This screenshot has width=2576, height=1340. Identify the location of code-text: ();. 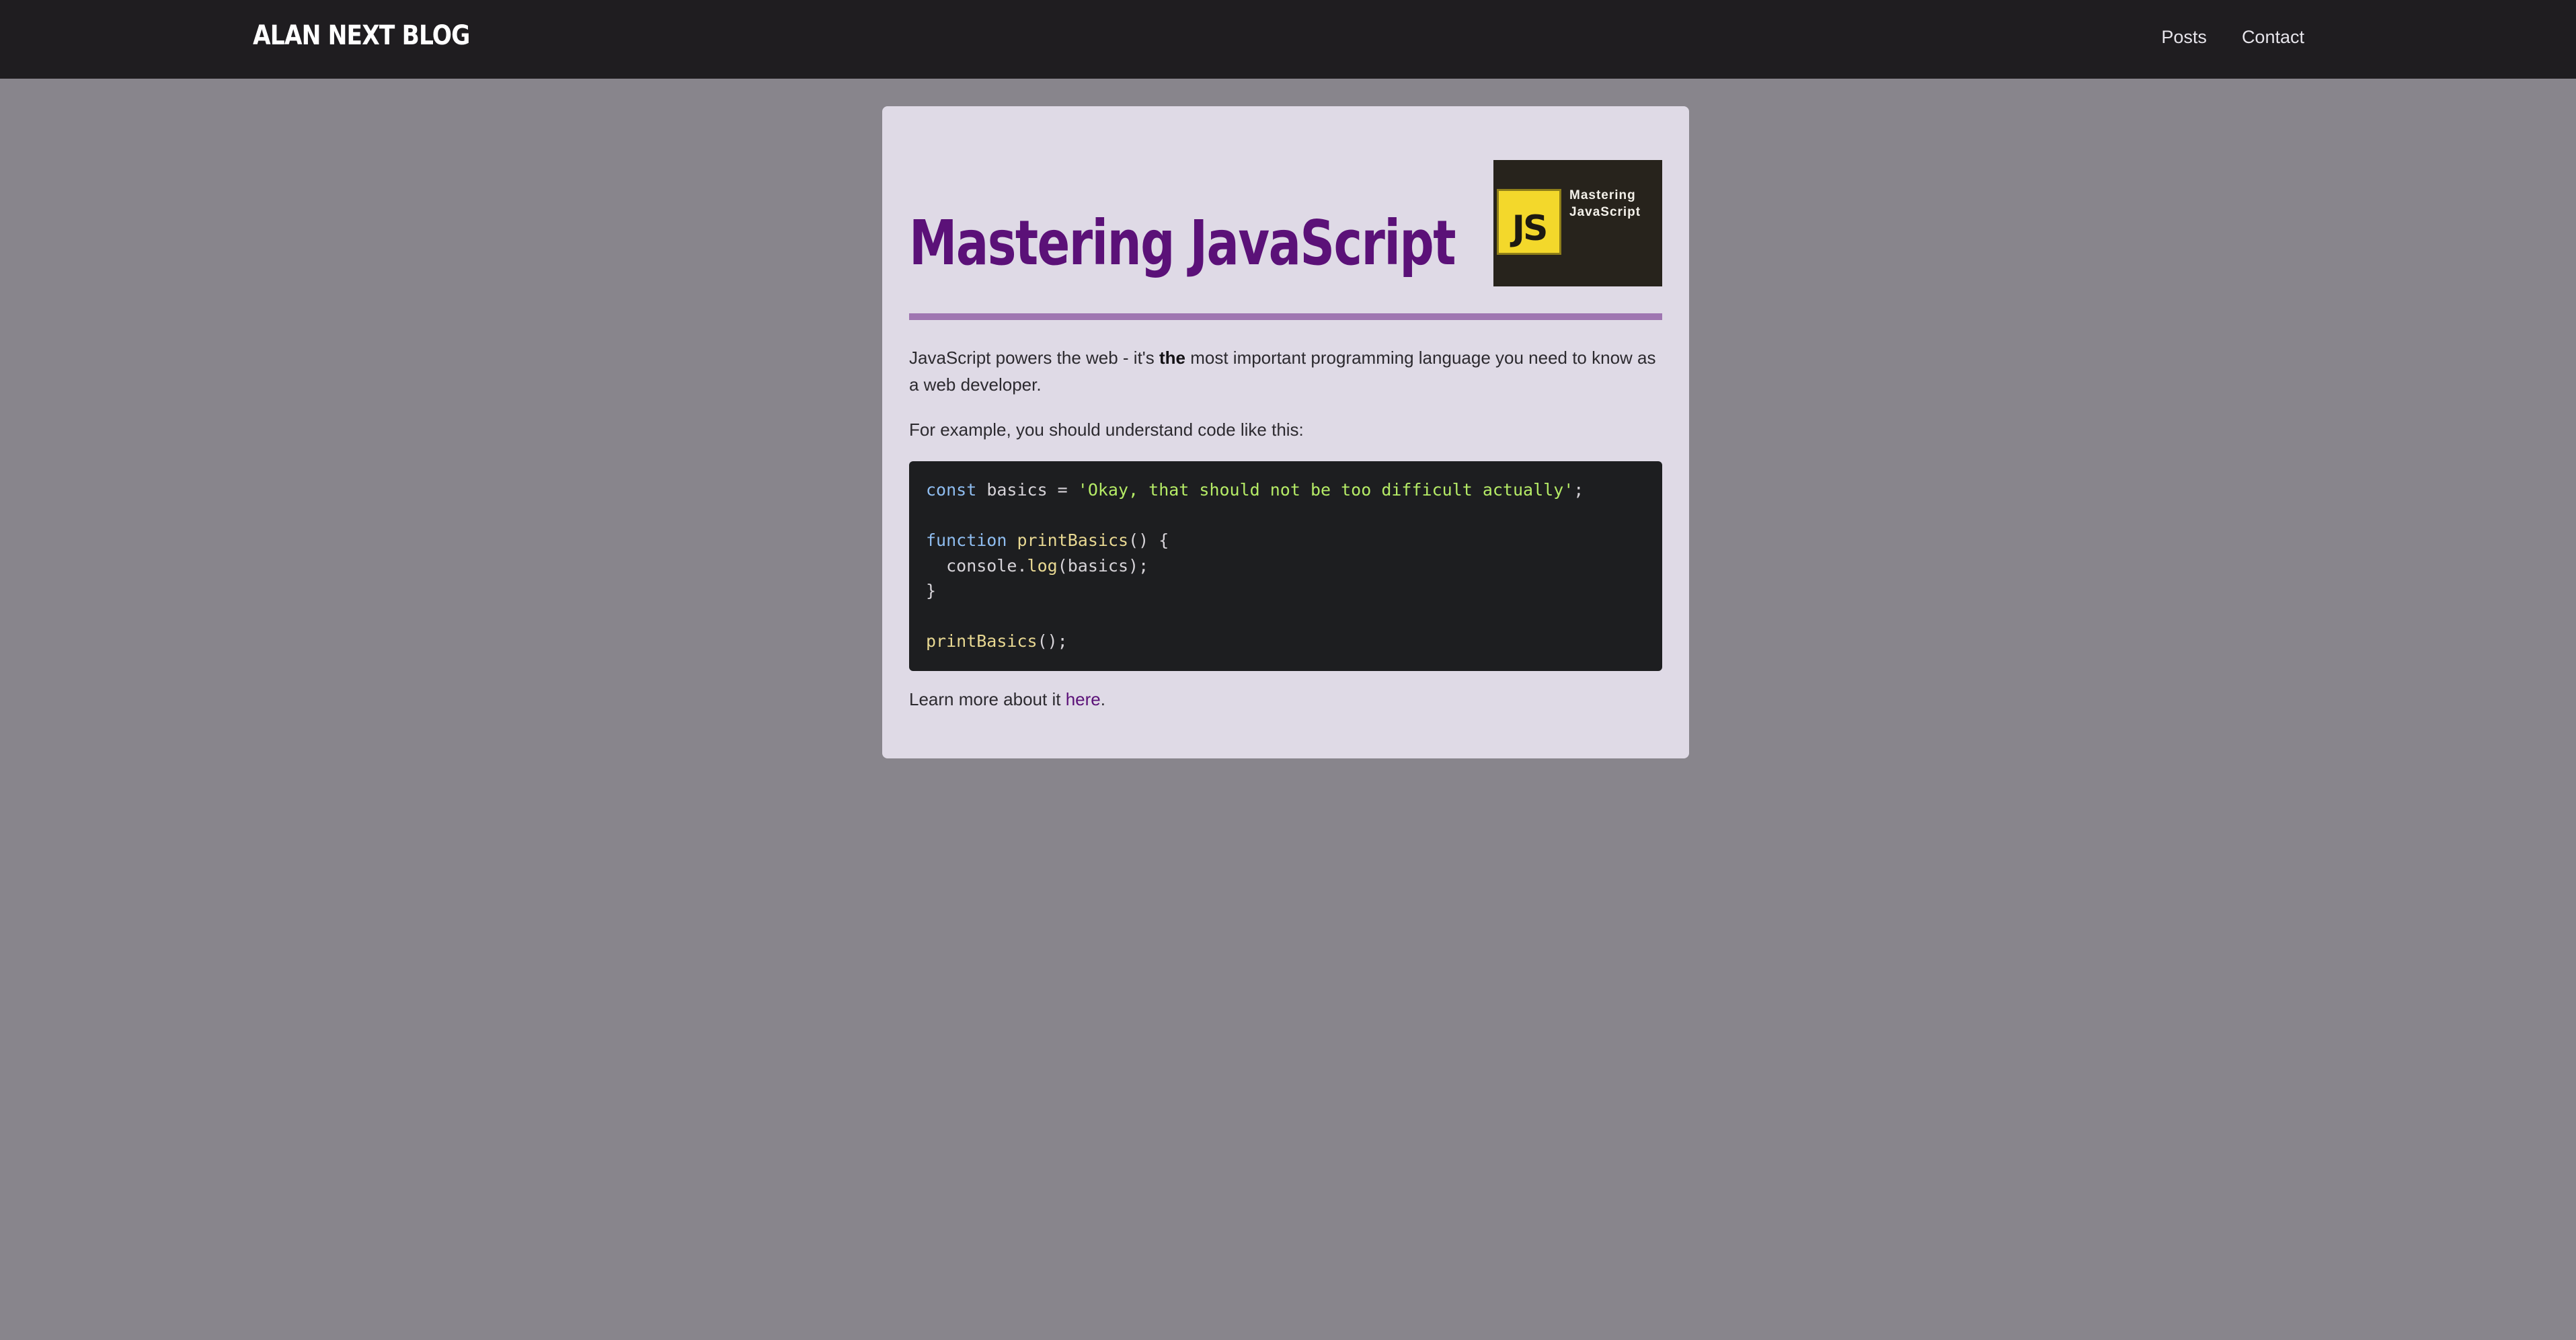
(1052, 641).